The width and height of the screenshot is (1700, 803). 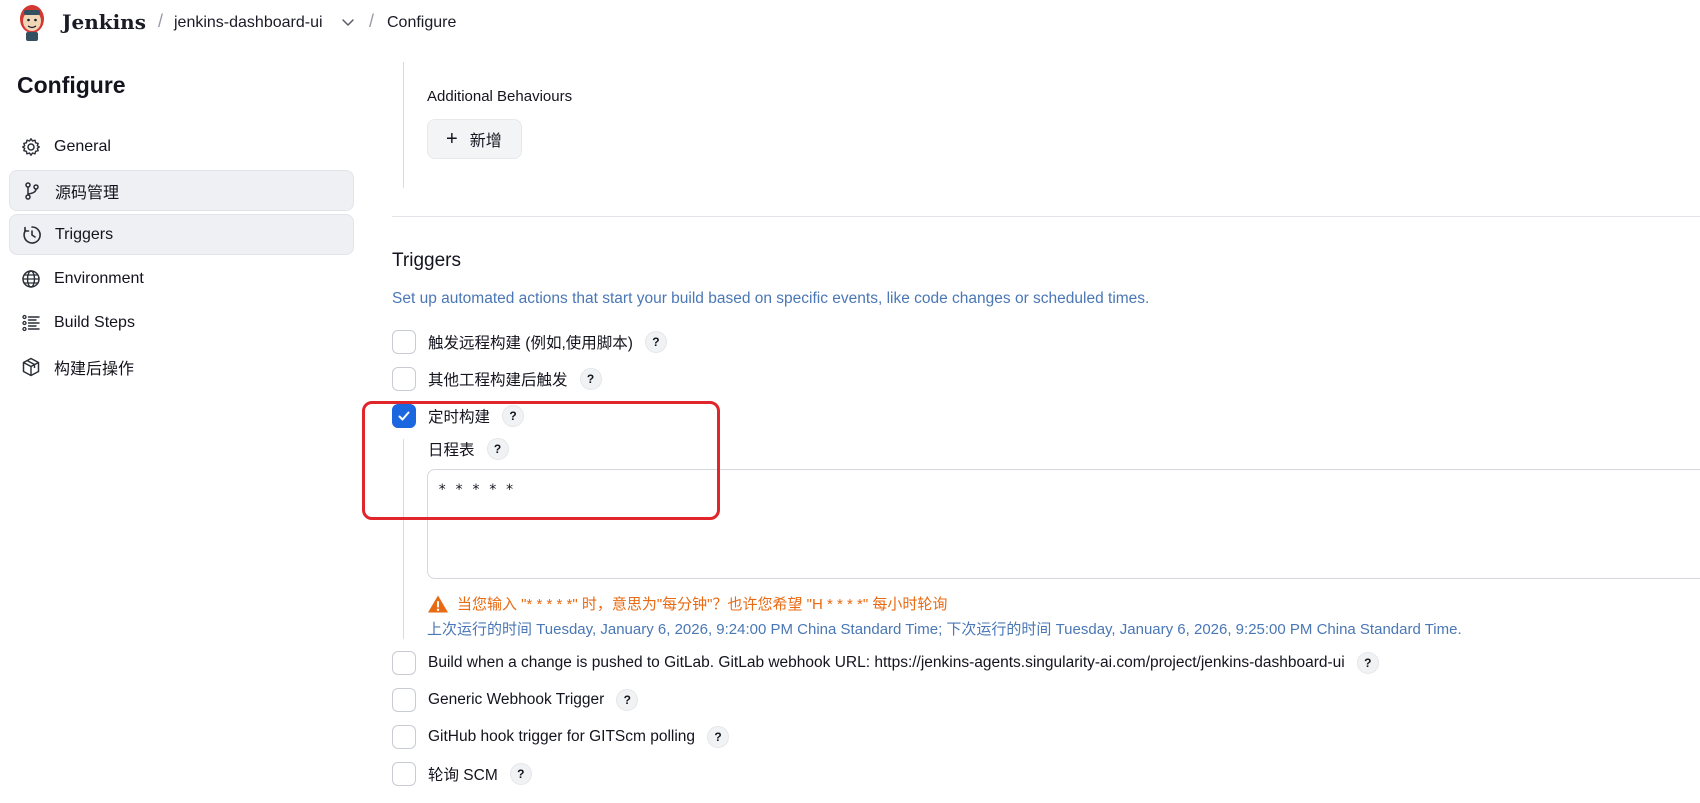 I want to click on triggers-section-title: Triggers, so click(x=426, y=260).